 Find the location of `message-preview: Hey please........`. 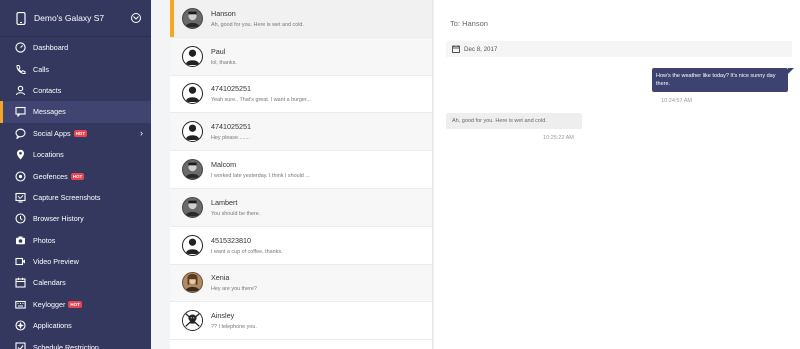

message-preview: Hey please........ is located at coordinates (230, 138).